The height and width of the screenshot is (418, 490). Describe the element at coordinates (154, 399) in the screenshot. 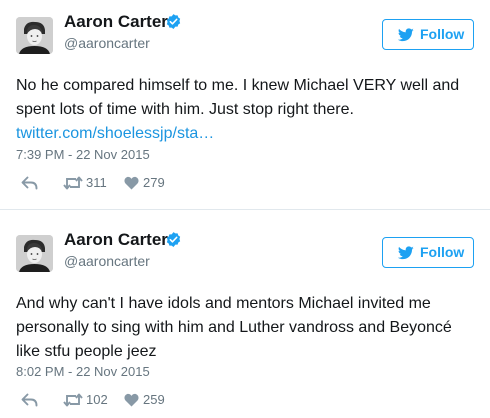

I see `like-count: 259` at that location.